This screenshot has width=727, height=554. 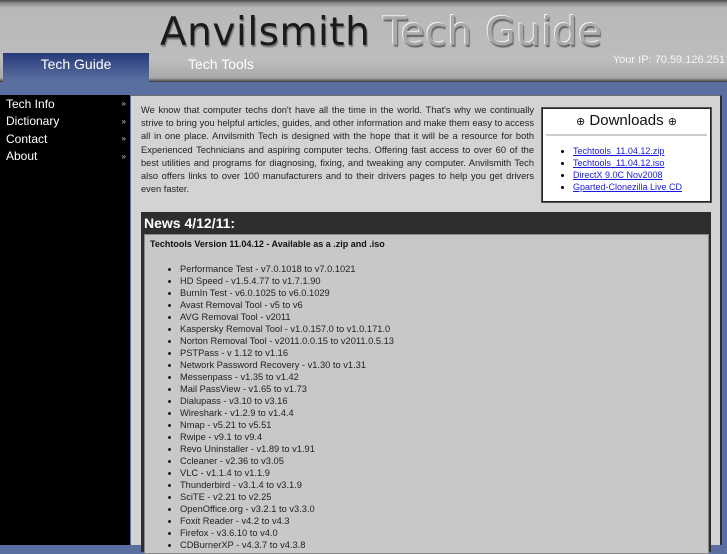 I want to click on changelog-item: Mail PassView - v1.65 to v1.73, so click(x=444, y=389).